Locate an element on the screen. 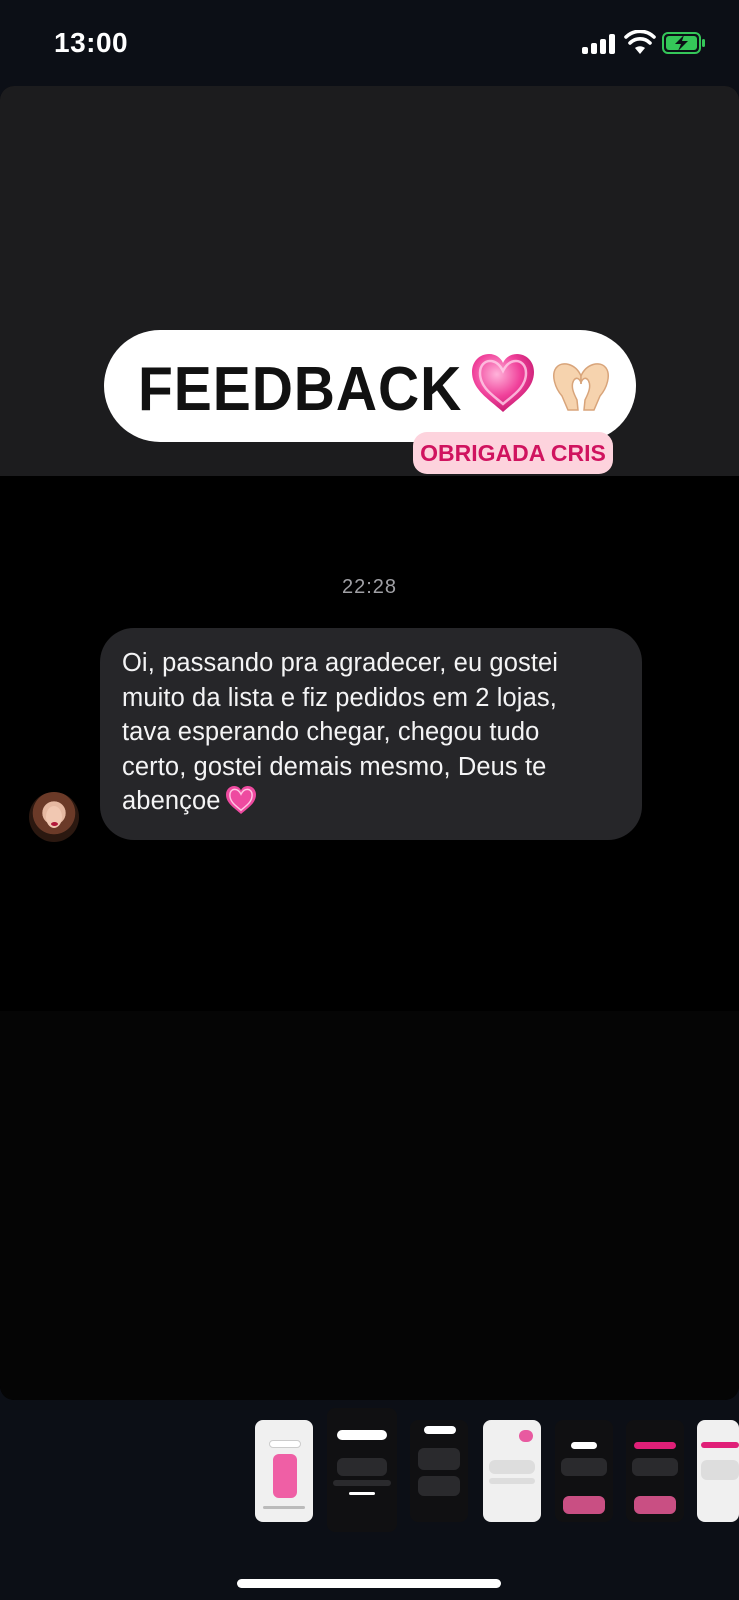 This screenshot has width=739, height=1600. sticker-title: FEEDBACK is located at coordinates (300, 389).